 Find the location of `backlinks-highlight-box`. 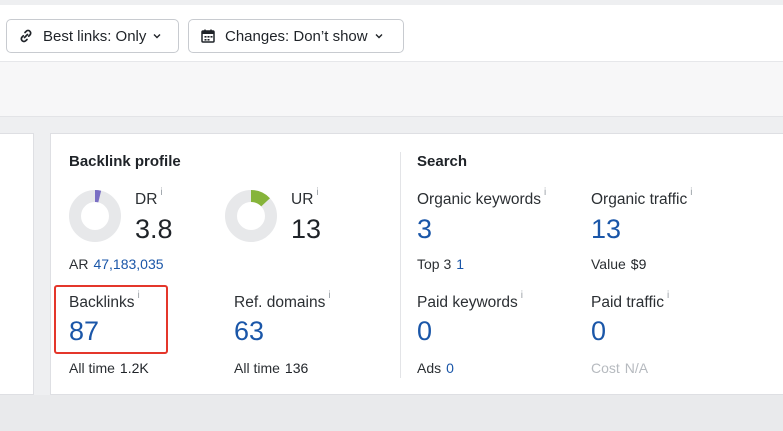

backlinks-highlight-box is located at coordinates (111, 319).